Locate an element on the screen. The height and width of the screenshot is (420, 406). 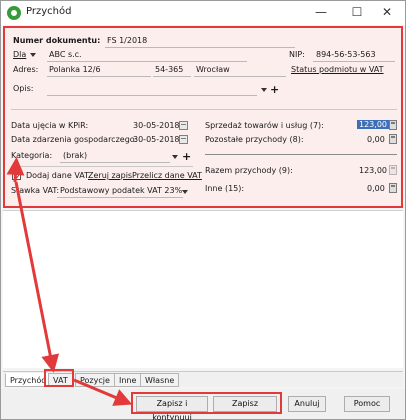
doc-number-input: FS 1/2018 is located at coordinates (127, 40).